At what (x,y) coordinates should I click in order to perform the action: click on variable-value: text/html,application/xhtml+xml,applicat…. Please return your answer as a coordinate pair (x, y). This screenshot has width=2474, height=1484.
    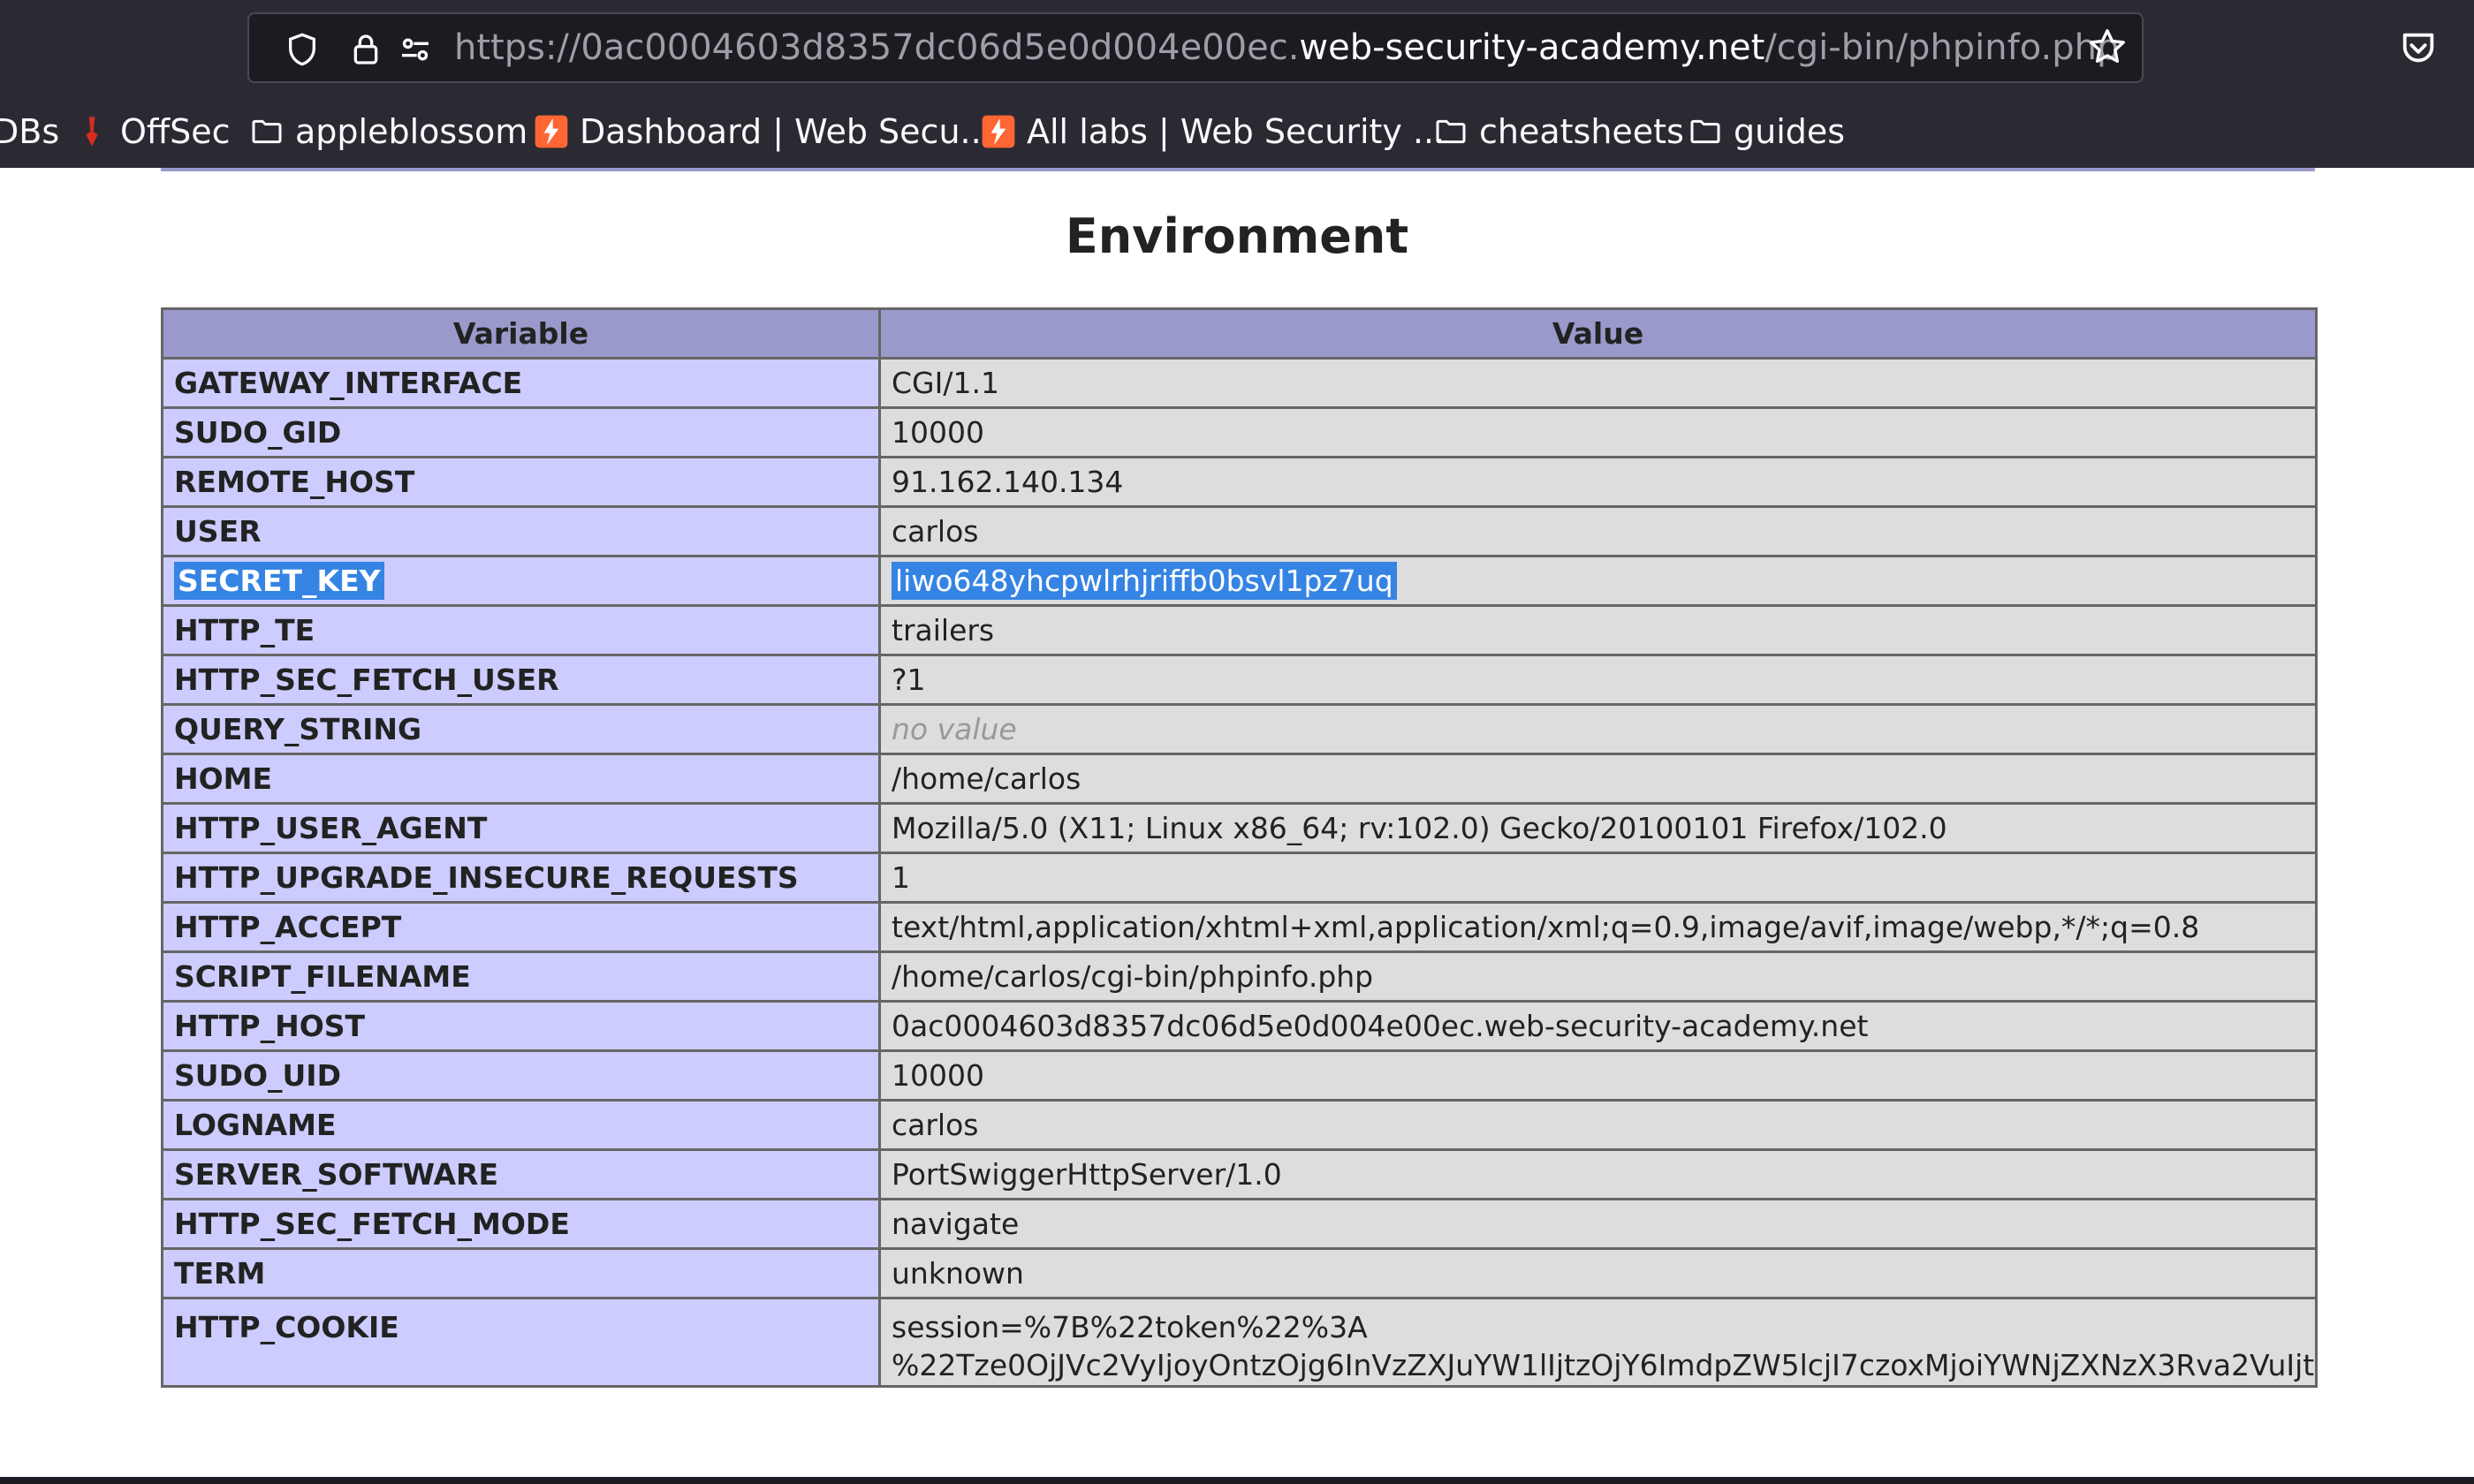
    Looking at the image, I should click on (1598, 927).